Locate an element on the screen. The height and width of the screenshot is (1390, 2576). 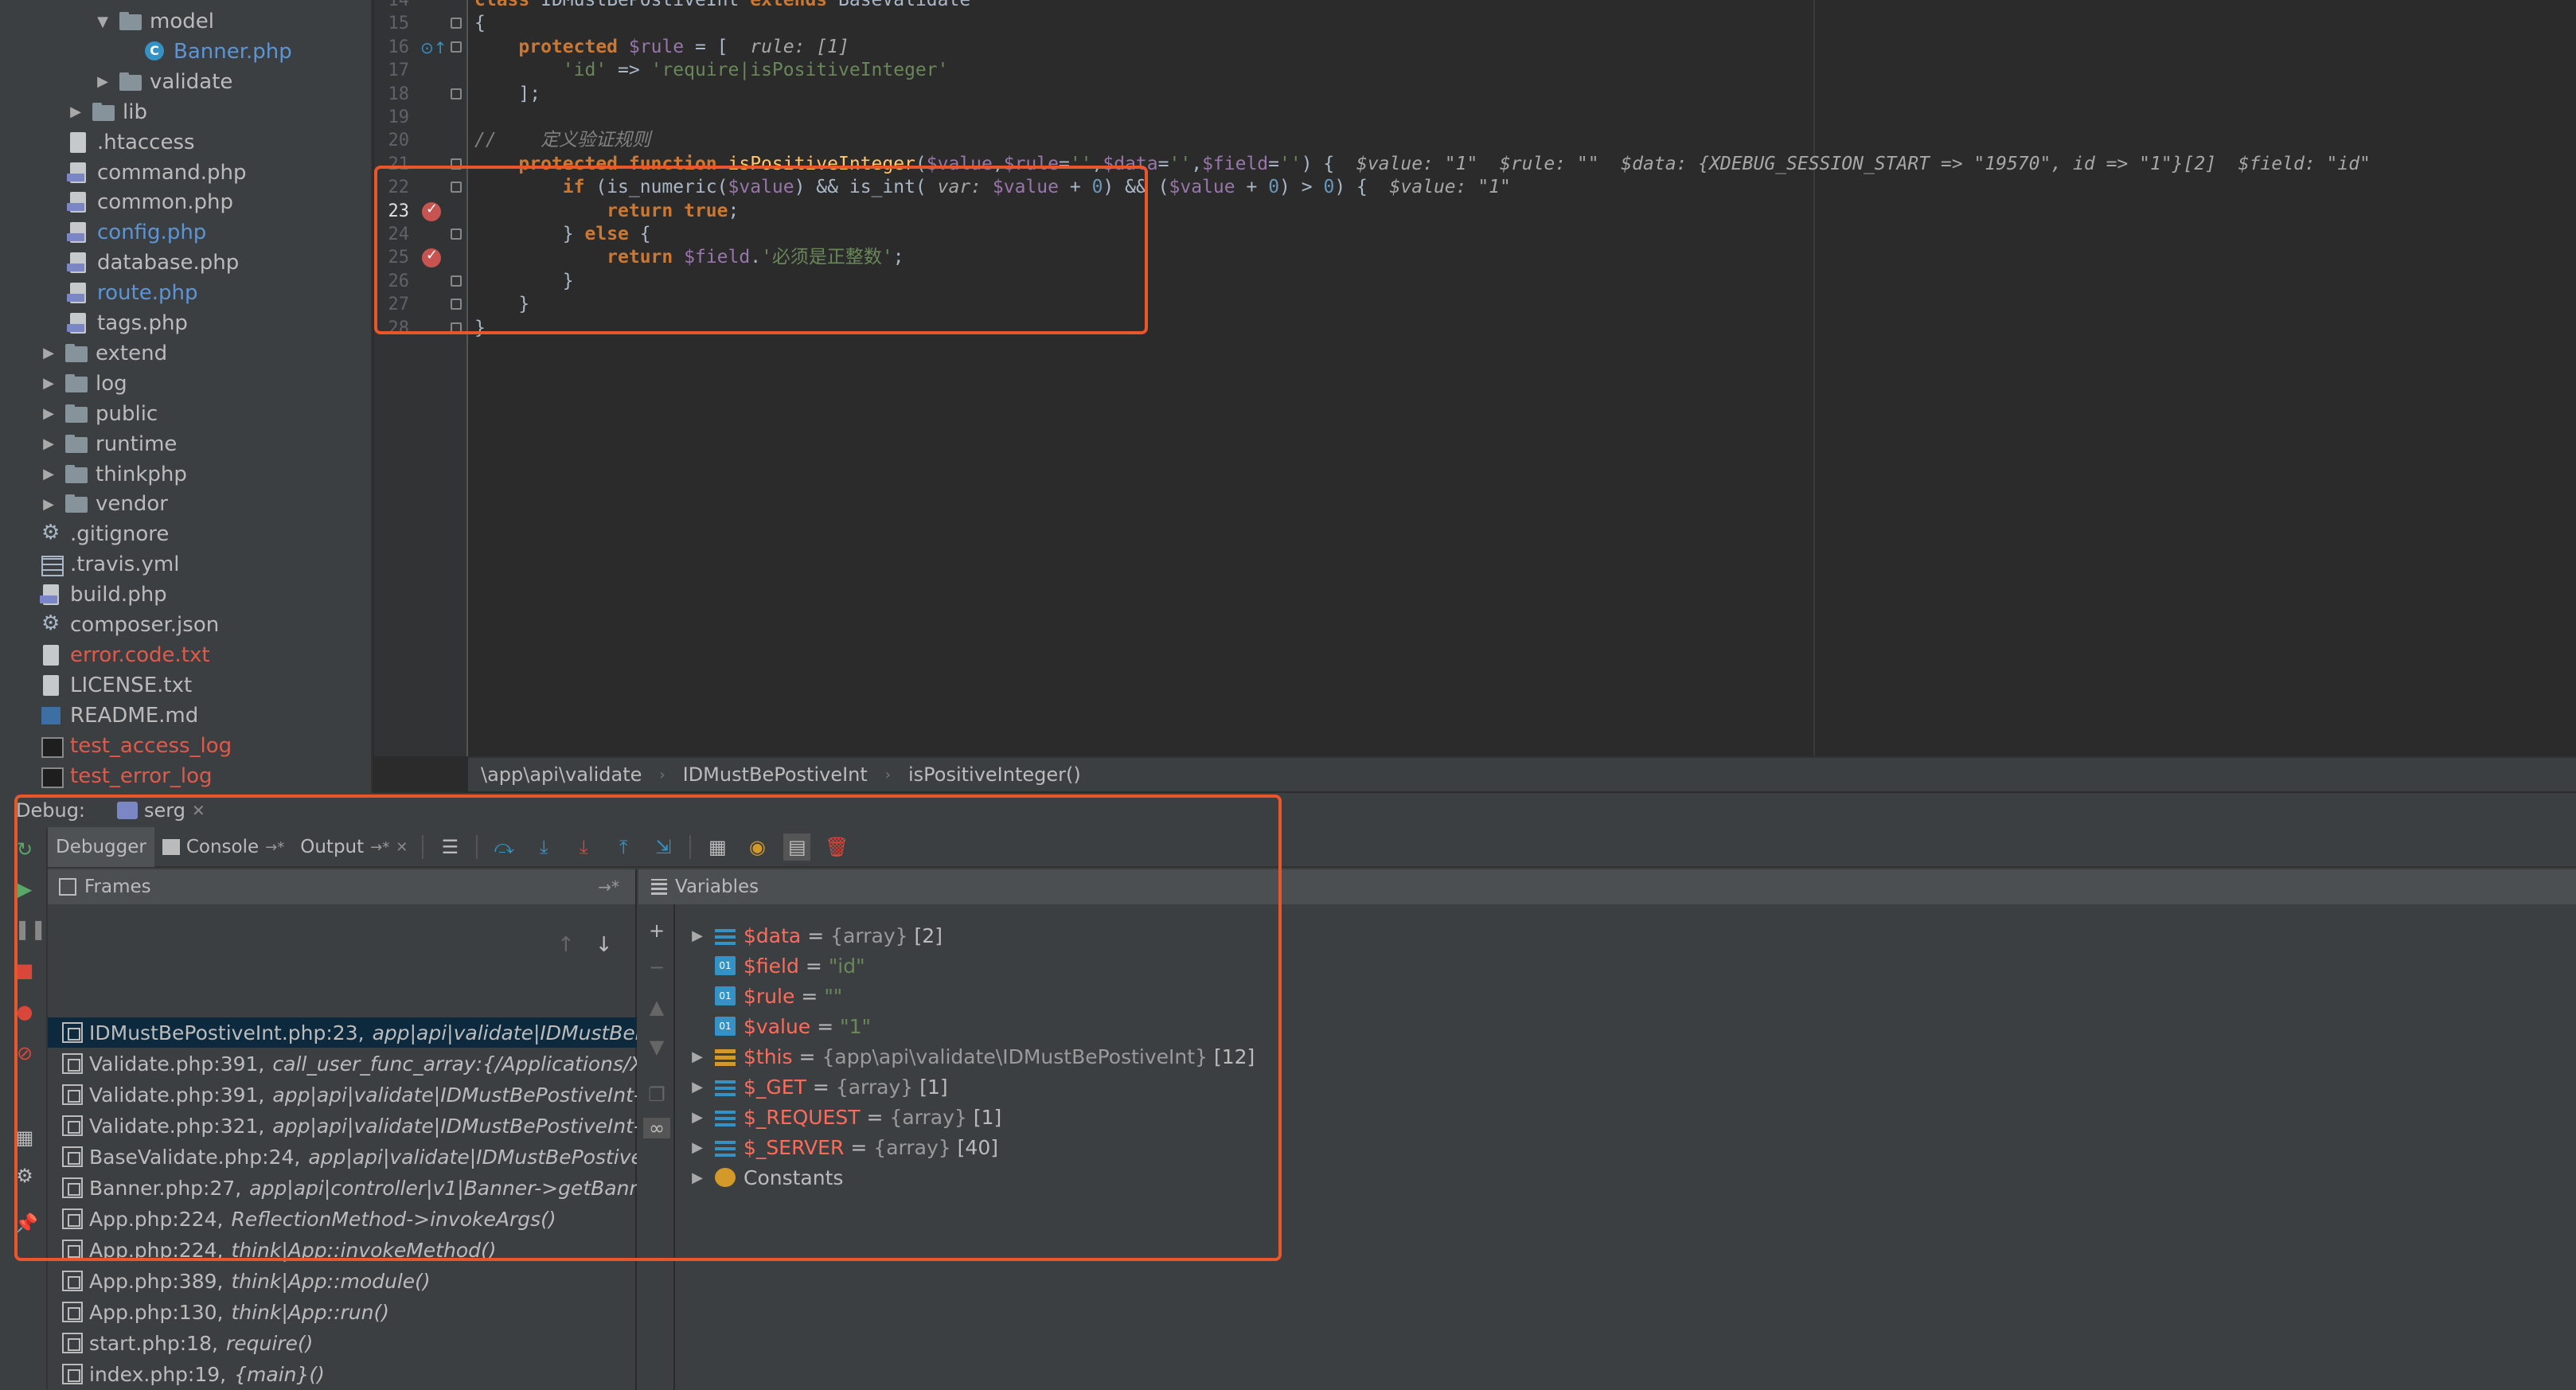
line-number: 20 is located at coordinates (399, 141).